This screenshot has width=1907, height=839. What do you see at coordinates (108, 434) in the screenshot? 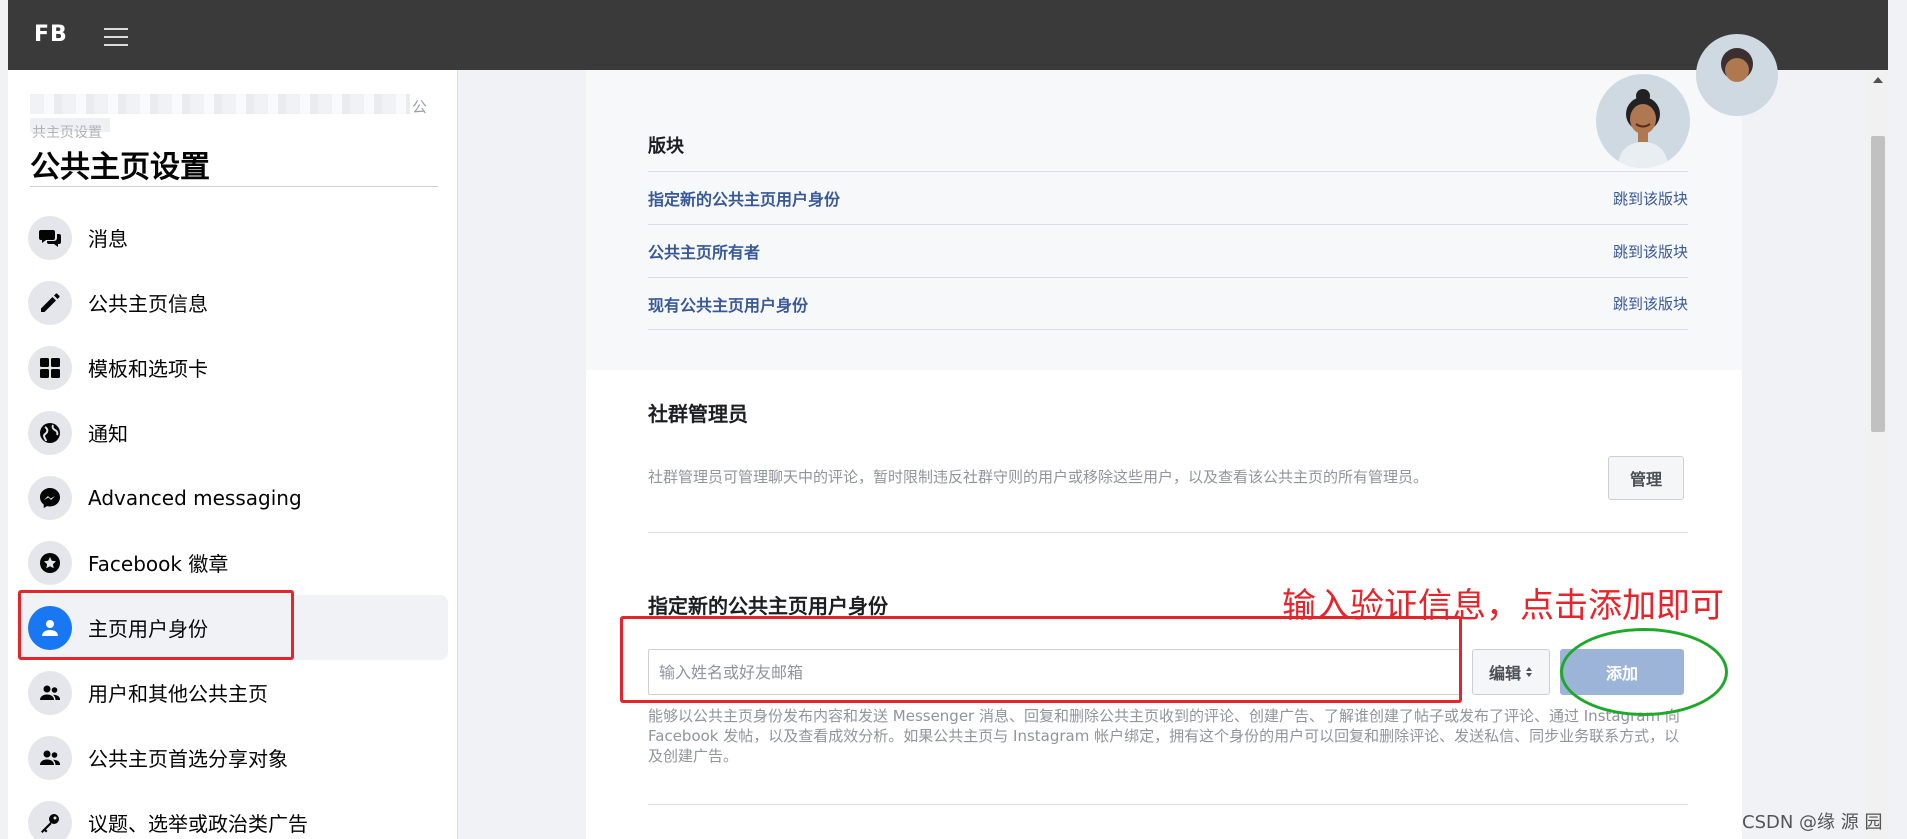
I see `sidebar-item-label: 通知` at bounding box center [108, 434].